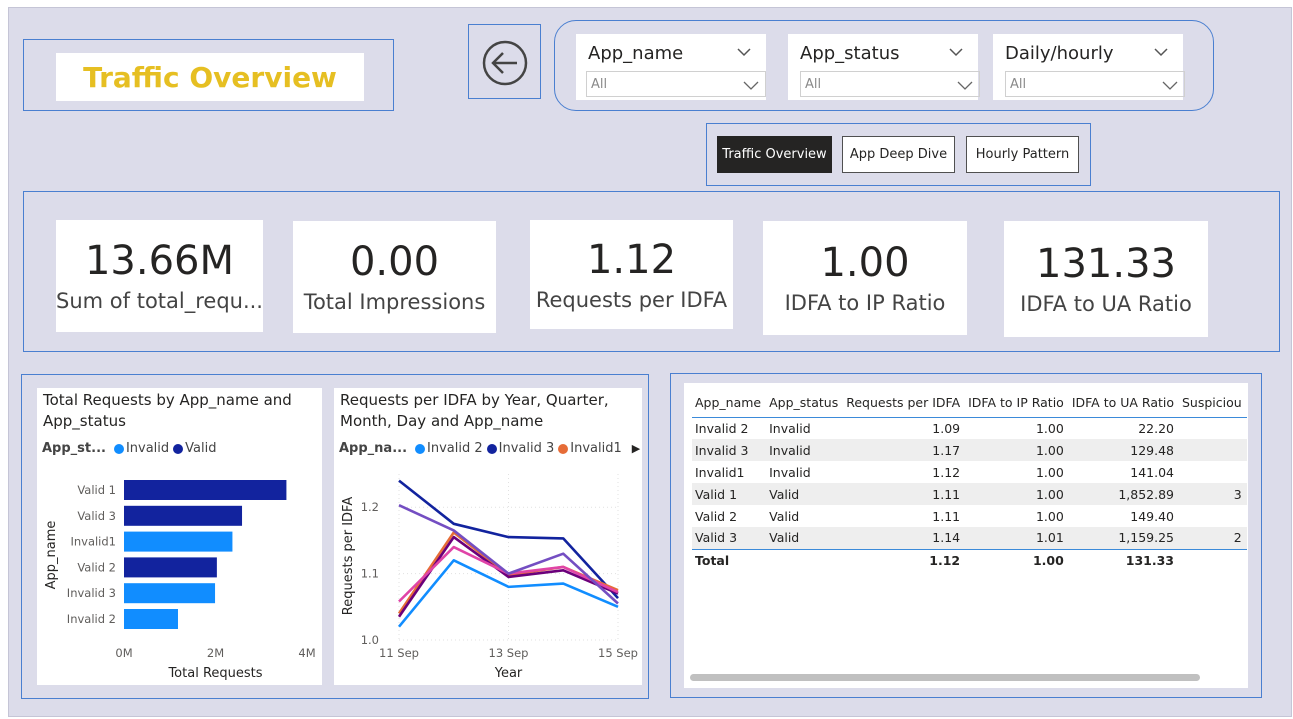  Describe the element at coordinates (729, 559) in the screenshot. I see `table-total-cell: Total` at that location.